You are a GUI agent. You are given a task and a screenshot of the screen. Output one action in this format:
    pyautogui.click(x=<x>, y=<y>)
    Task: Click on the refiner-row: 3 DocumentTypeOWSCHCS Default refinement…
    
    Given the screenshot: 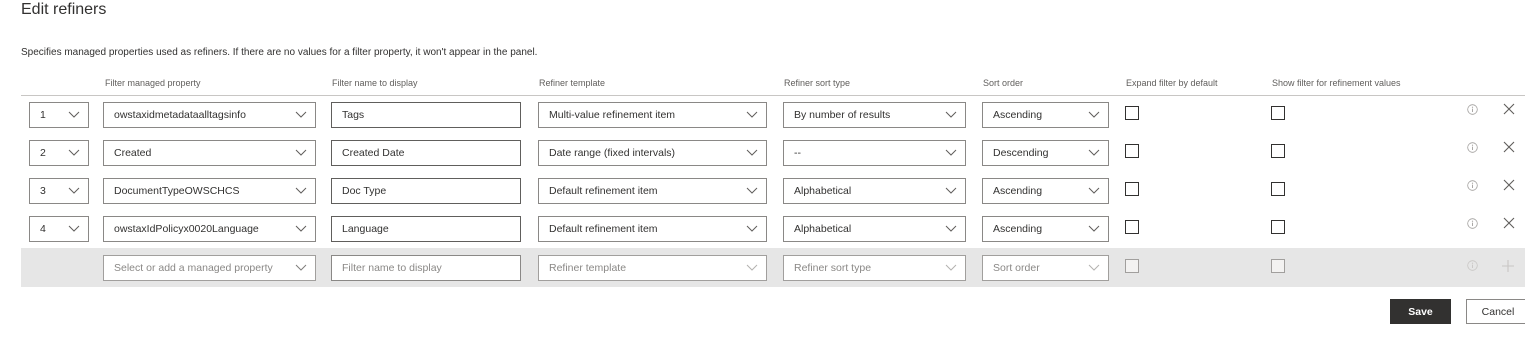 What is the action you would take?
    pyautogui.click(x=773, y=191)
    